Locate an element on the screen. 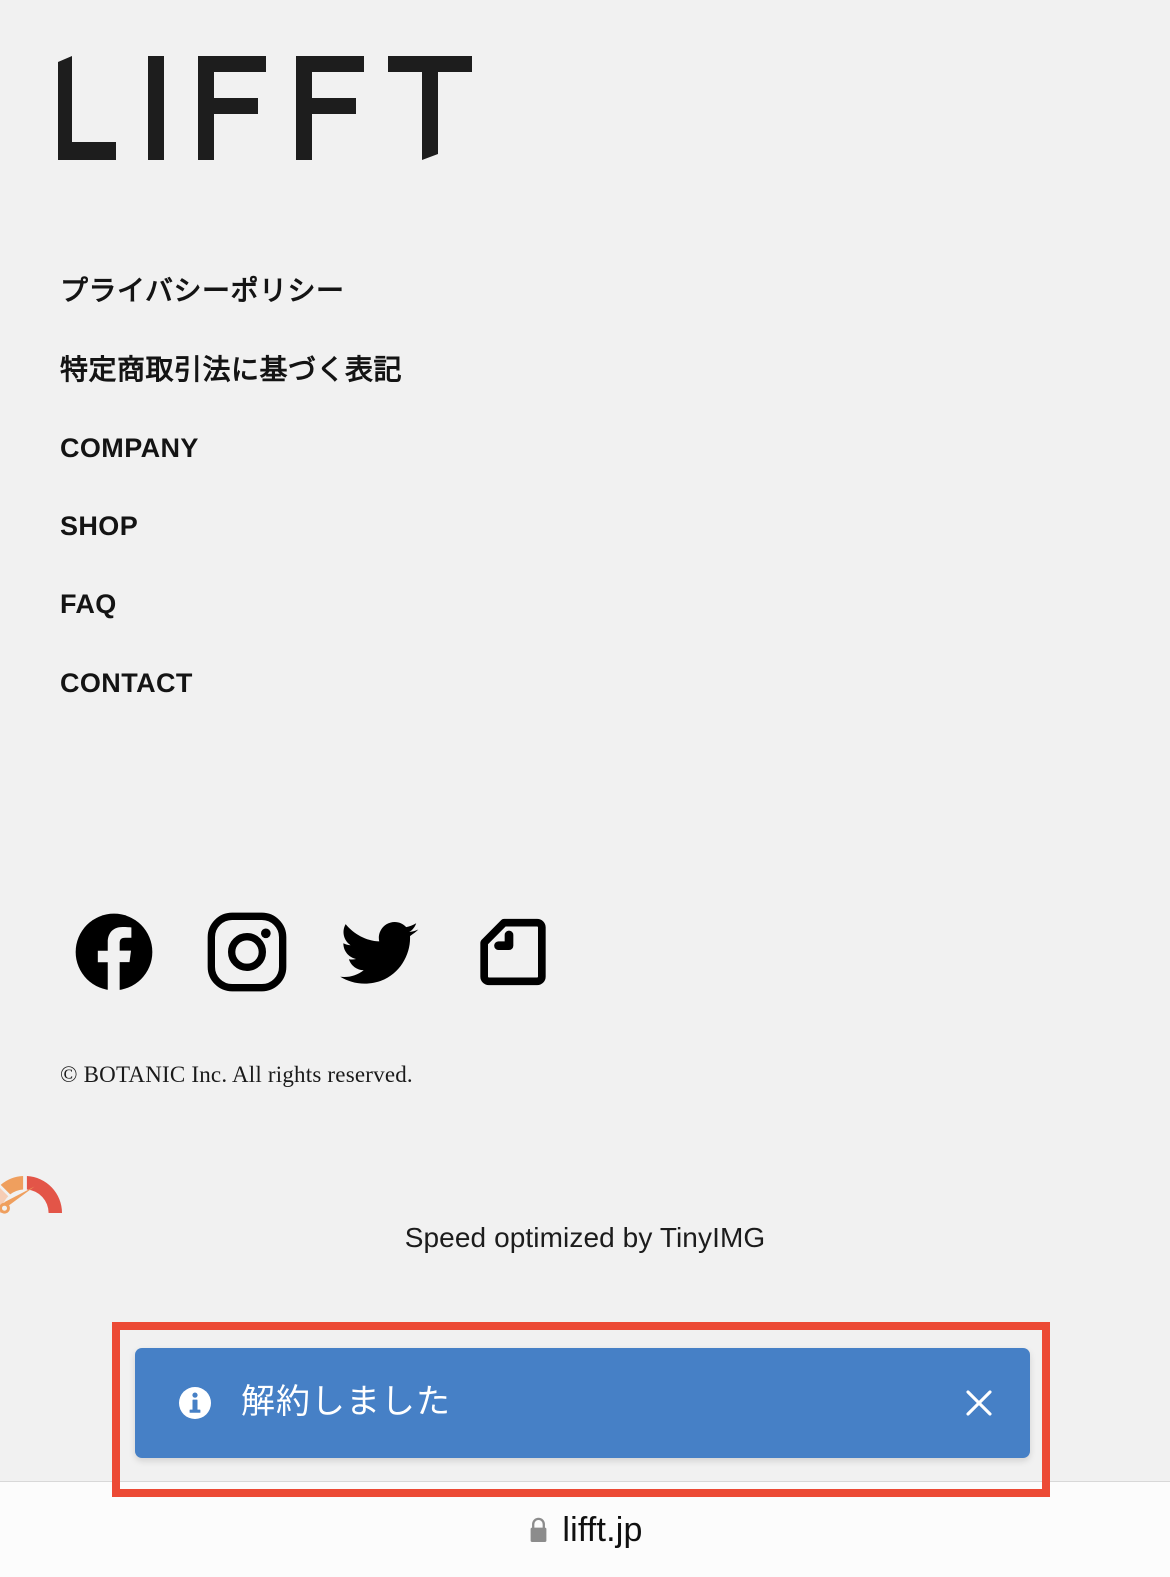  browser-url-bar: lifft.jp is located at coordinates (585, 1530).